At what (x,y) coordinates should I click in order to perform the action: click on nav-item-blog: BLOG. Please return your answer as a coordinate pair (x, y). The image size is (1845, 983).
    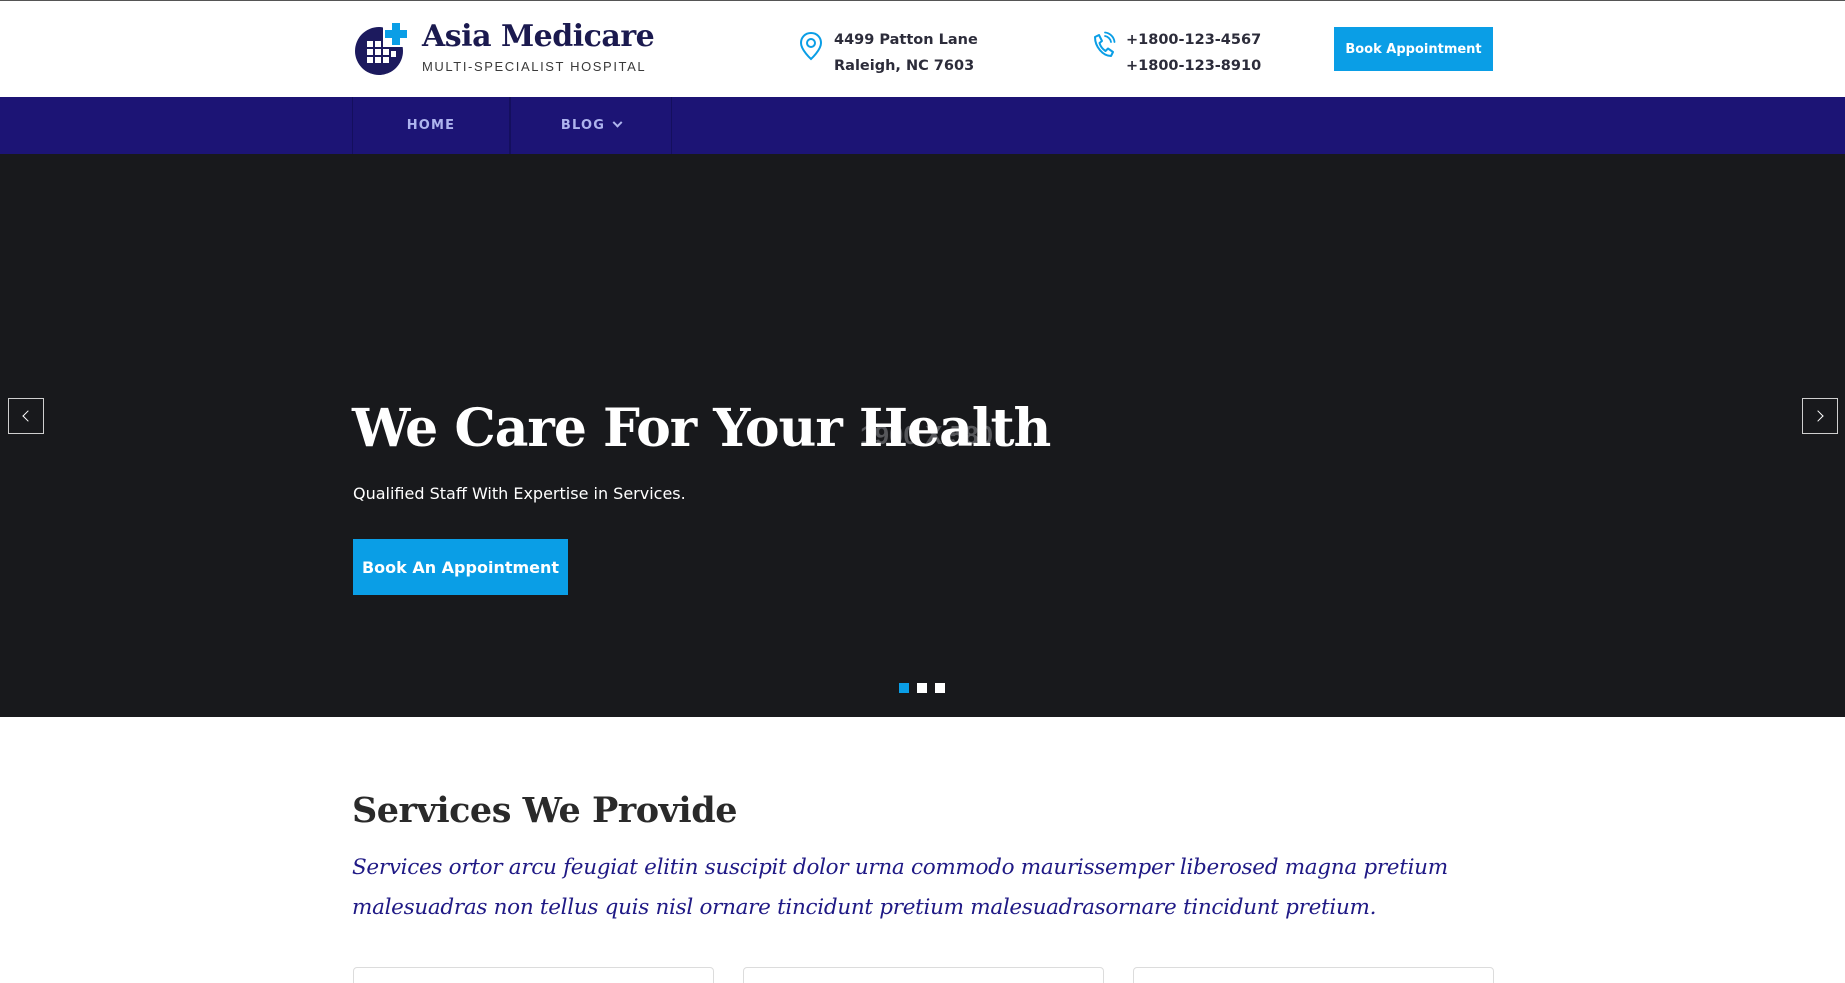
    Looking at the image, I should click on (591, 125).